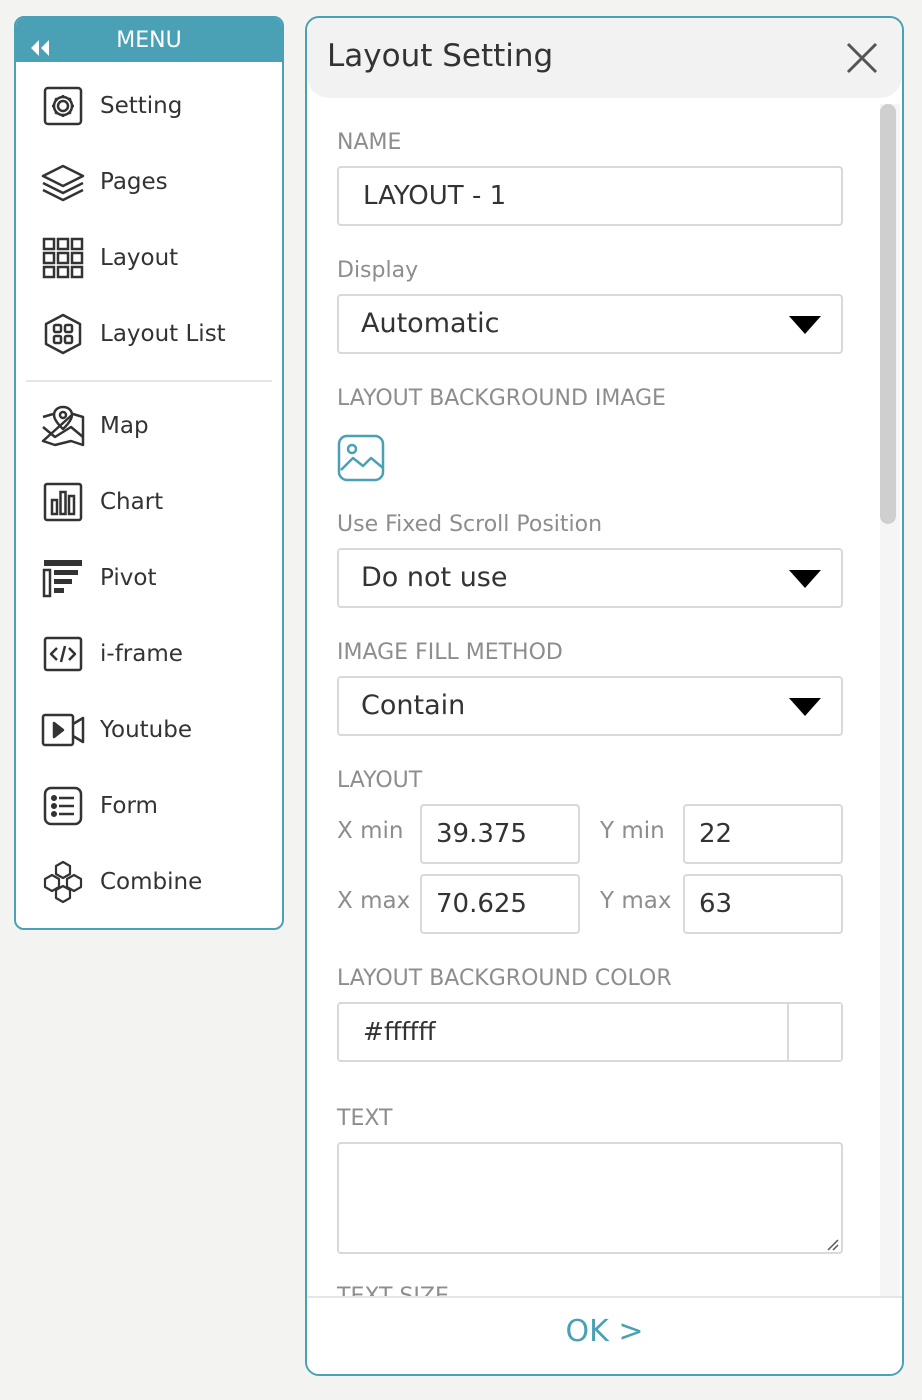  Describe the element at coordinates (63, 426) in the screenshot. I see `map-pin-icon` at that location.